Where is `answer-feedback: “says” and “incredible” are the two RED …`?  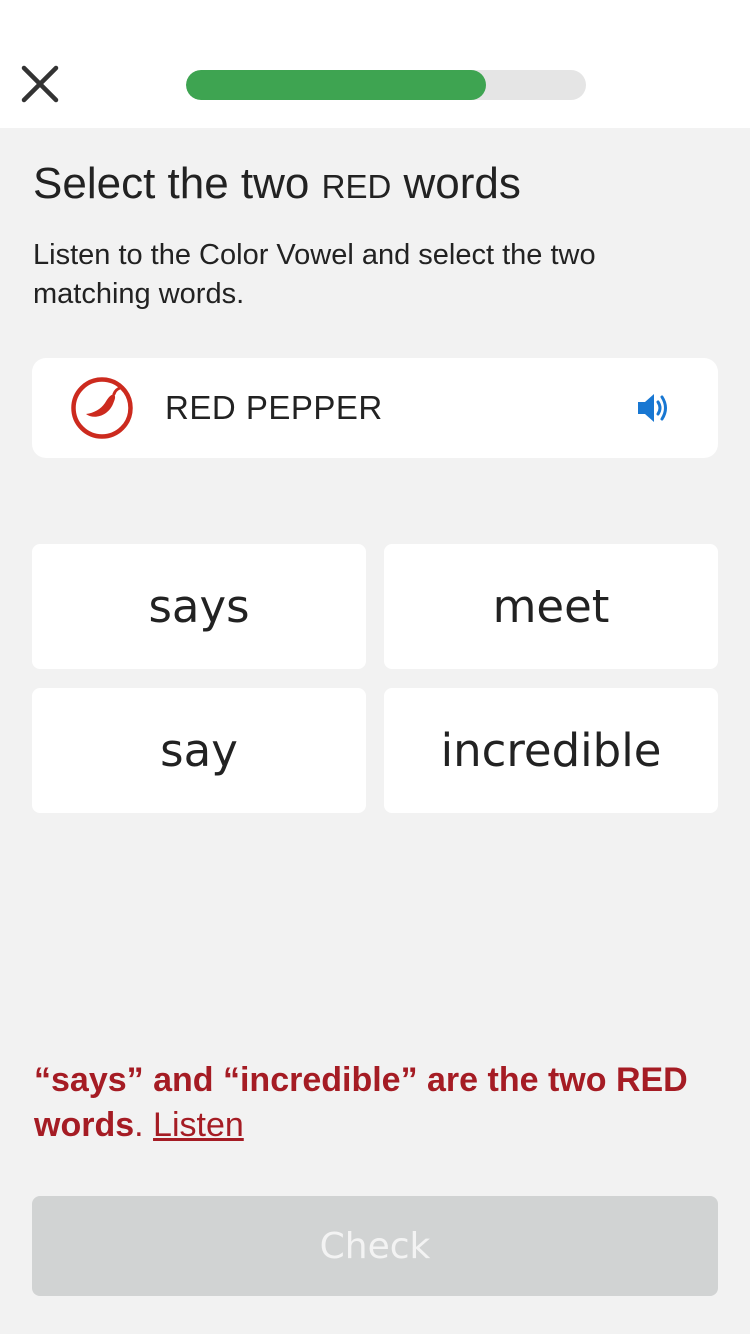 answer-feedback: “says” and “incredible” are the two RED … is located at coordinates (379, 1103).